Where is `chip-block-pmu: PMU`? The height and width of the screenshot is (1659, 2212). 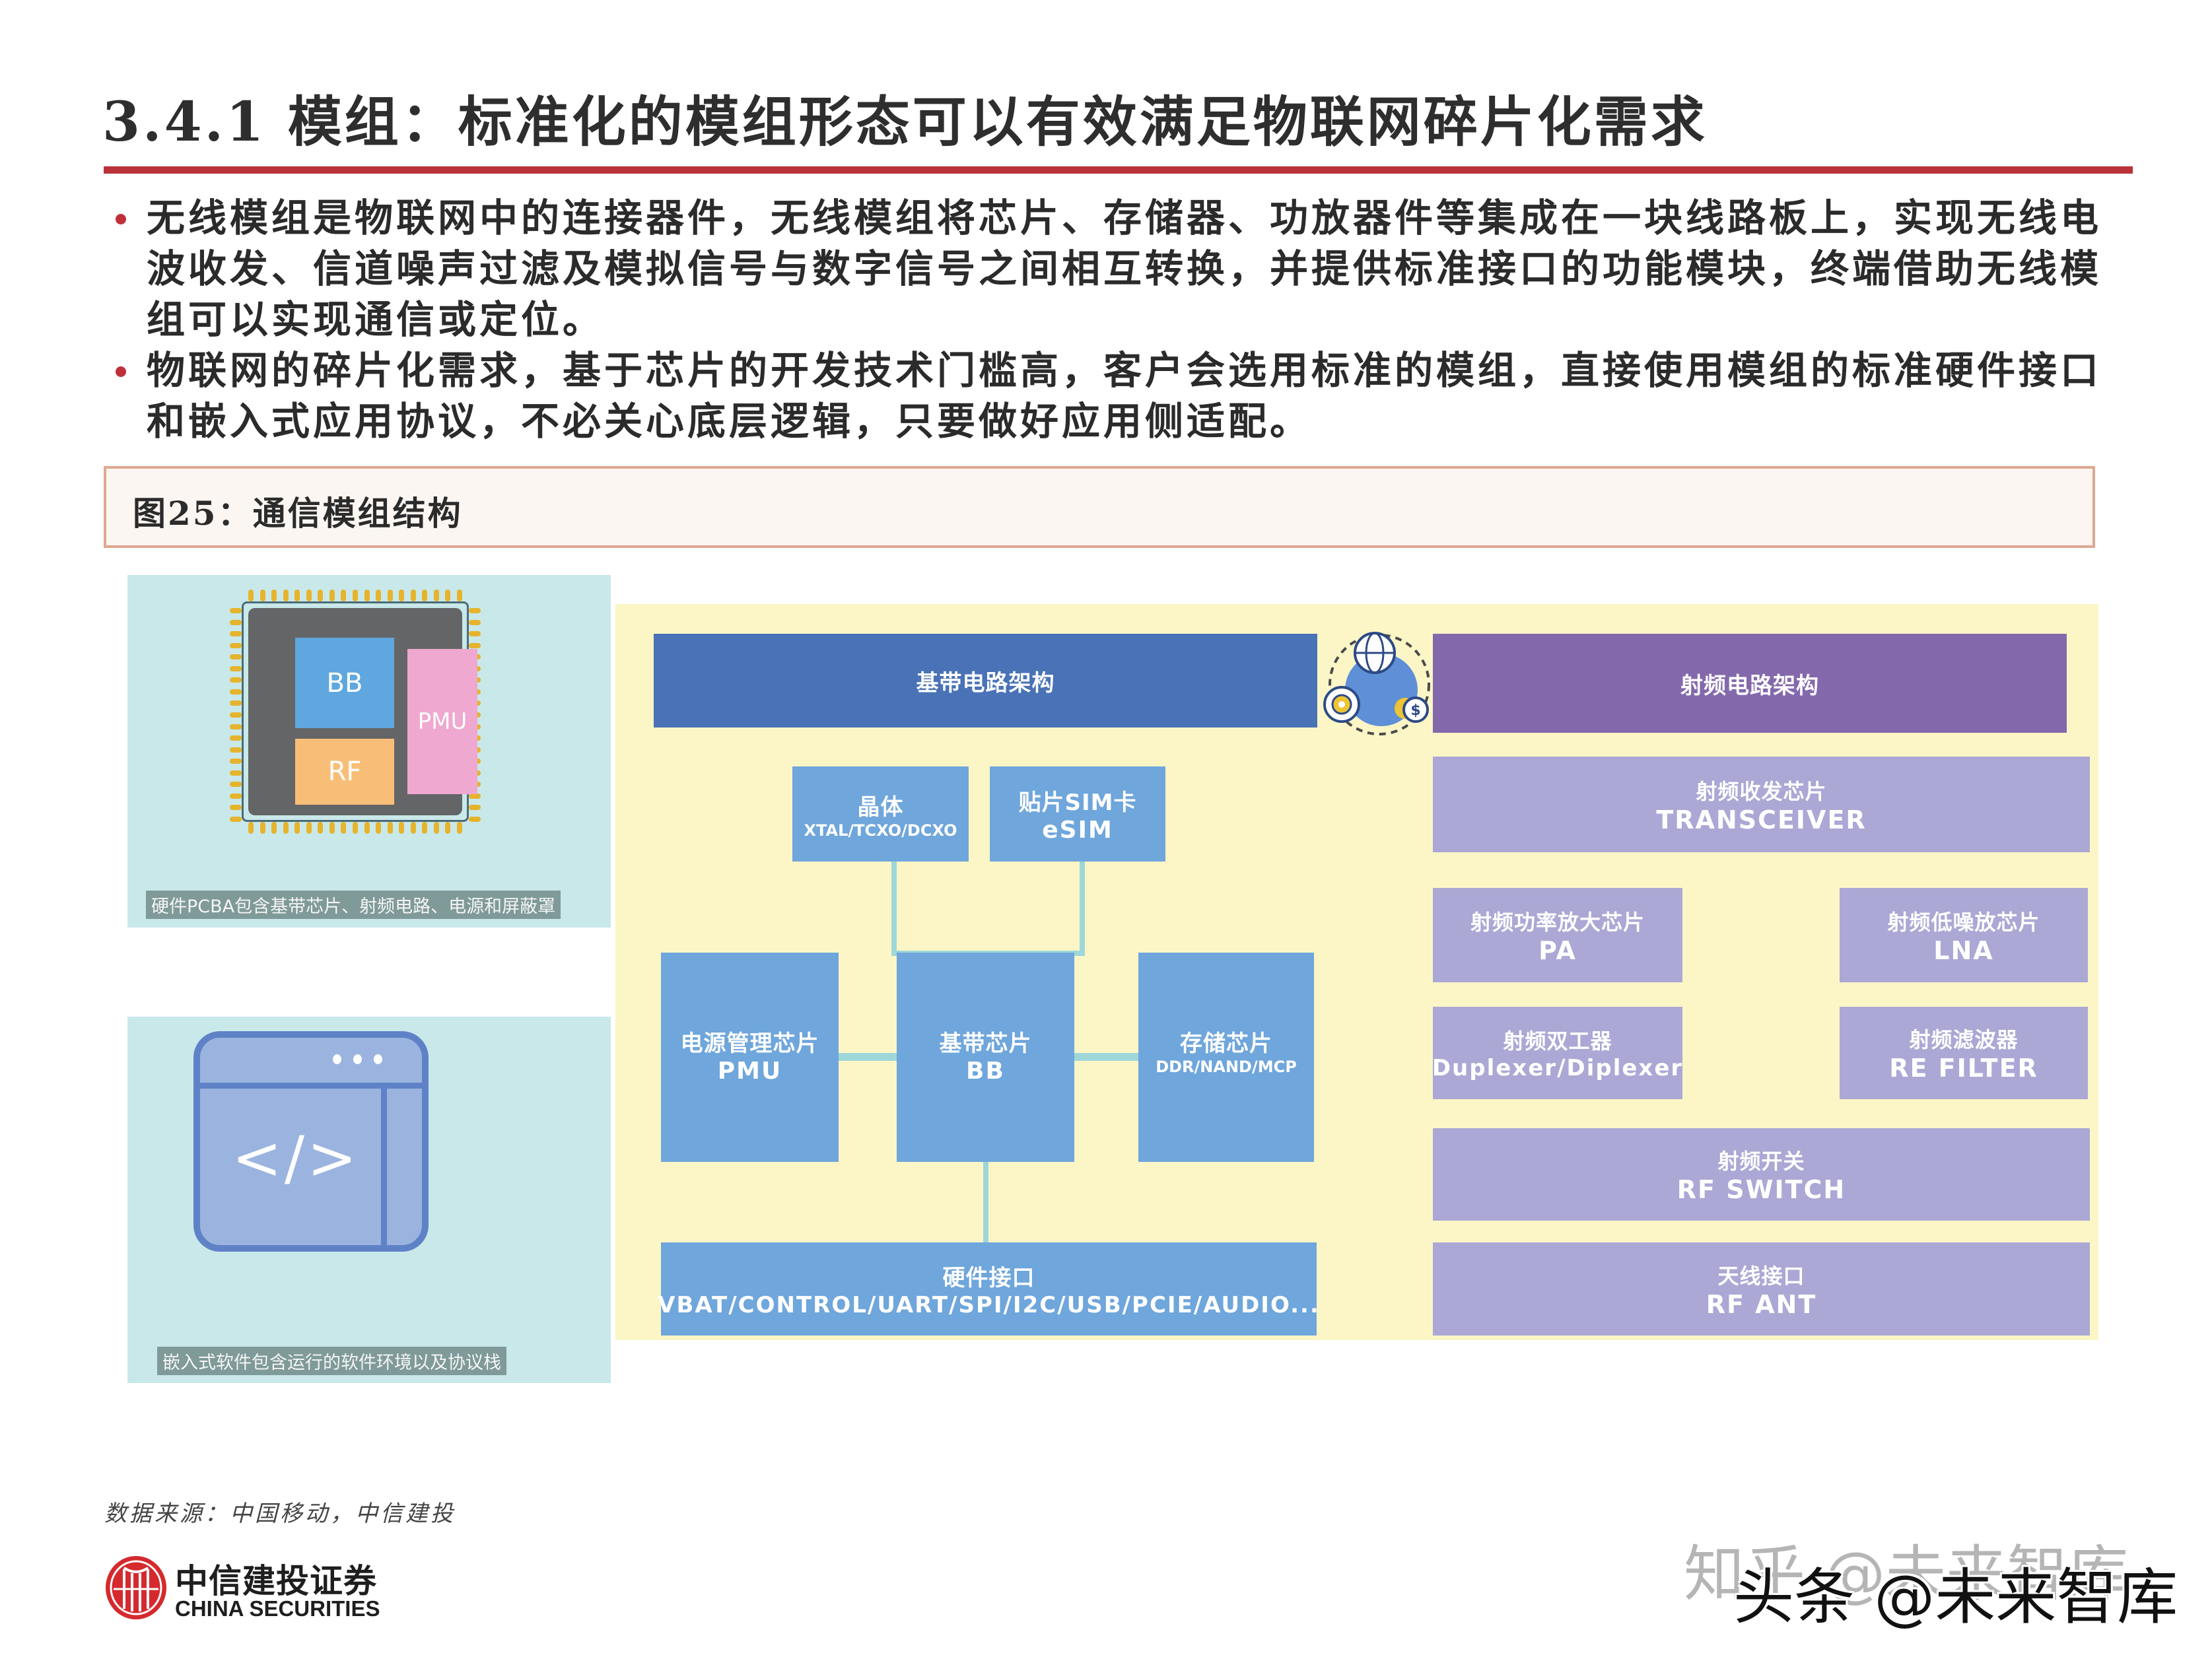
chip-block-pmu: PMU is located at coordinates (442, 721).